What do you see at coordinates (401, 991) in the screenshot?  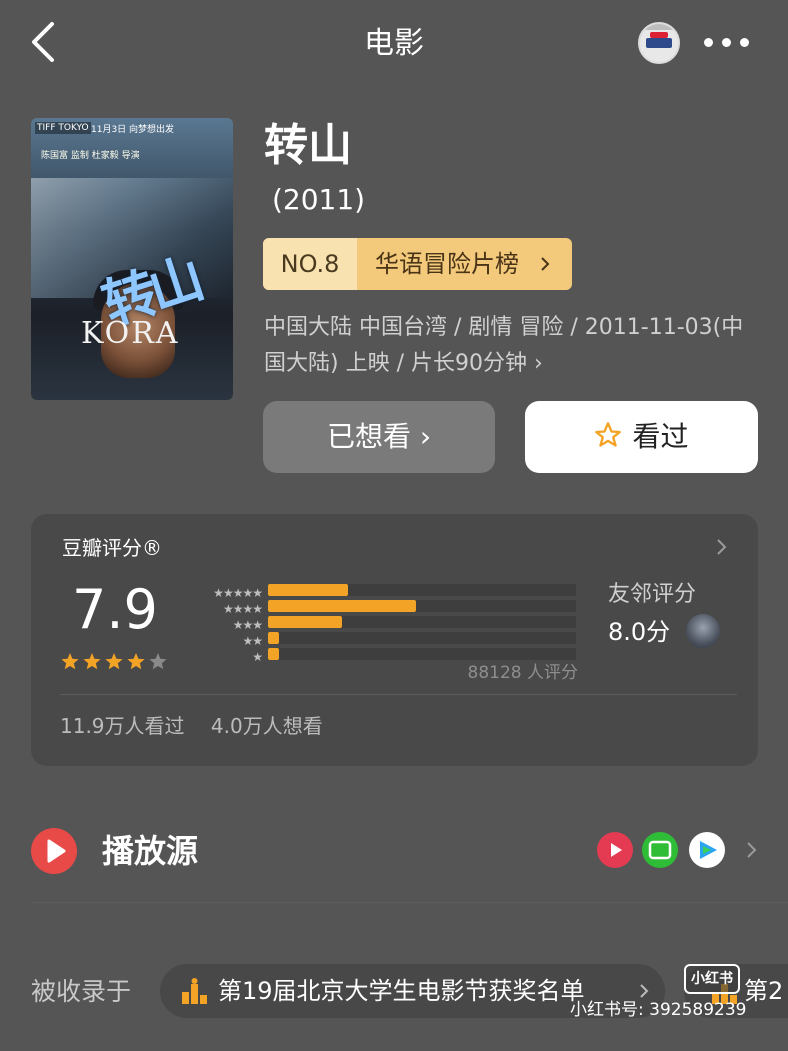 I see `collection-item-label: 第19届北京大学生电影节获奖名单` at bounding box center [401, 991].